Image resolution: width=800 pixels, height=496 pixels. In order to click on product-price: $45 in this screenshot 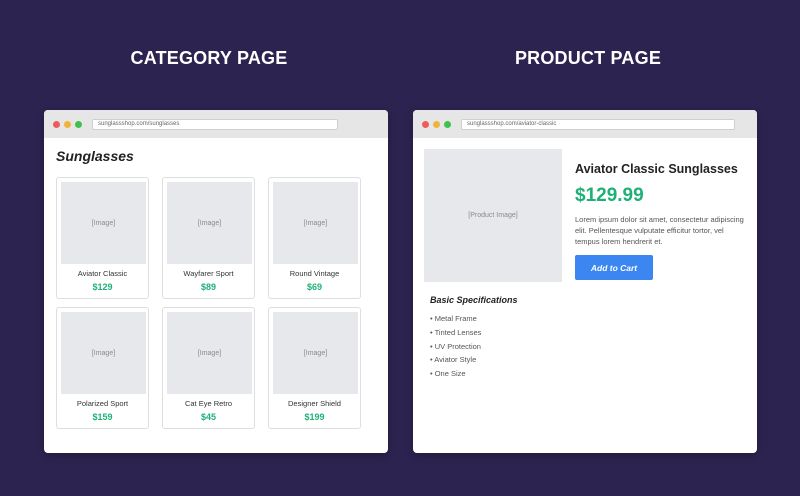, I will do `click(208, 417)`.